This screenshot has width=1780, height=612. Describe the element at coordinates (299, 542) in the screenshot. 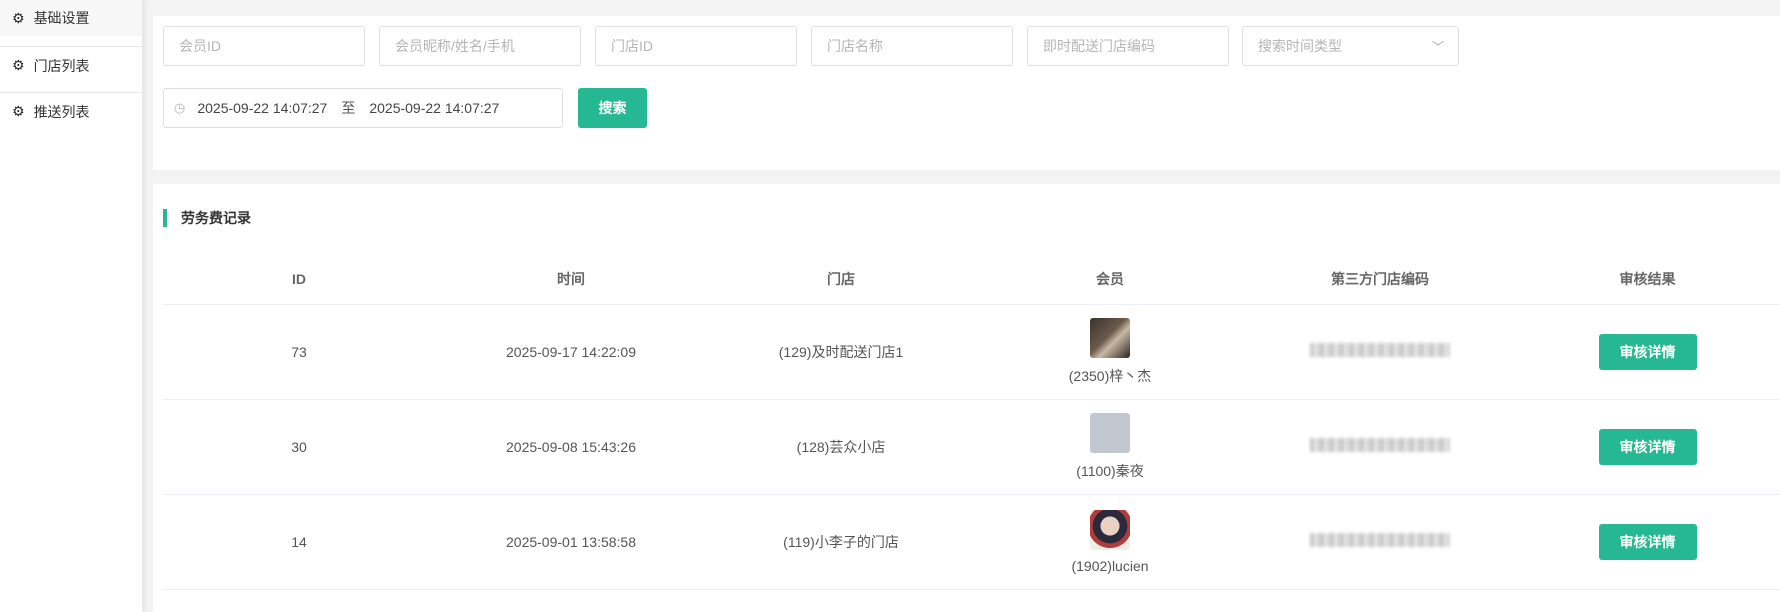

I see `cell-id: 14` at that location.